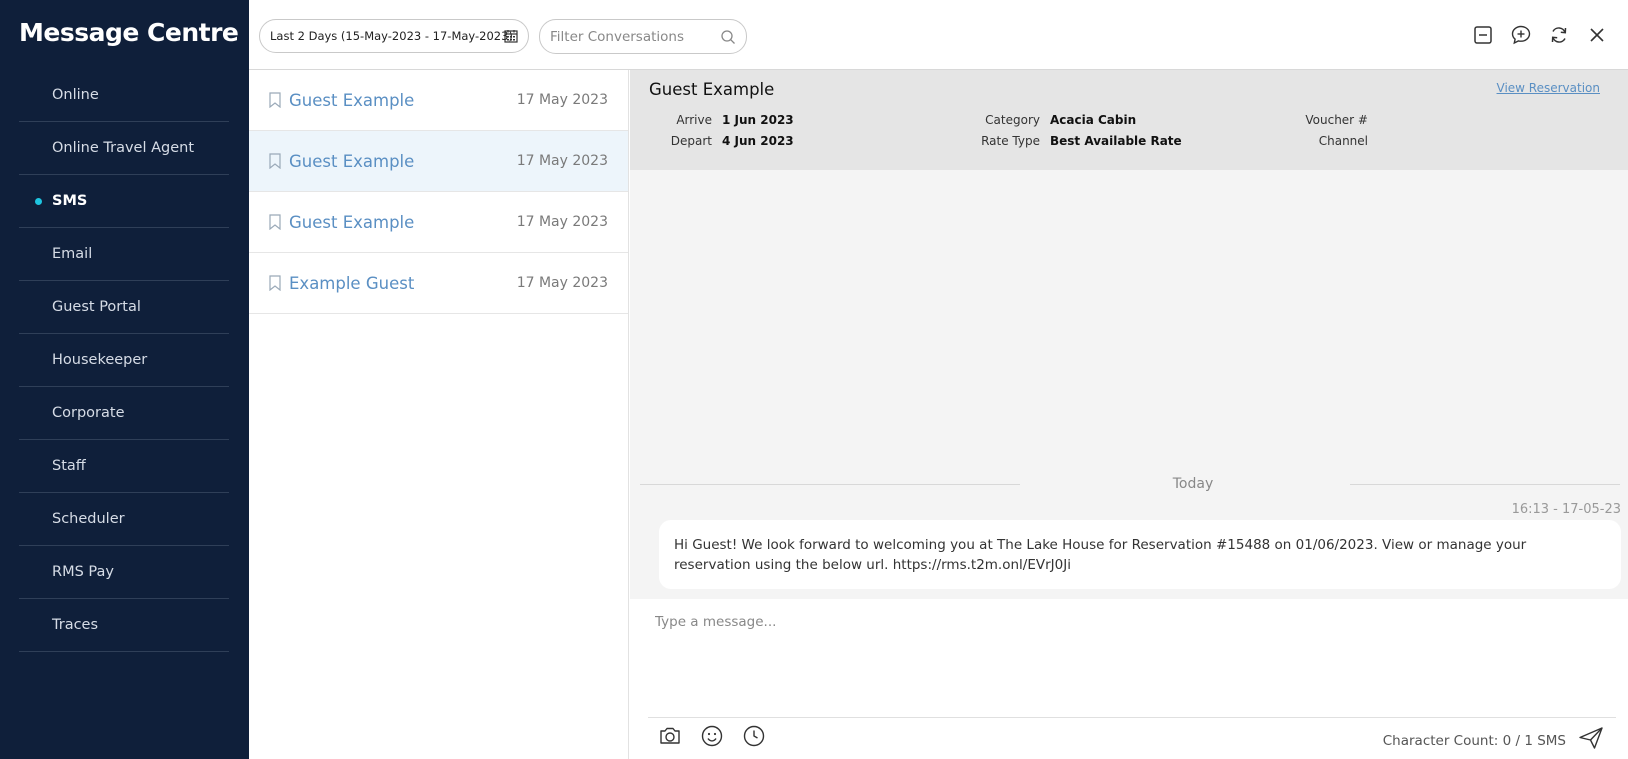 The height and width of the screenshot is (759, 1628). I want to click on filter-conversations-input, so click(630, 36).